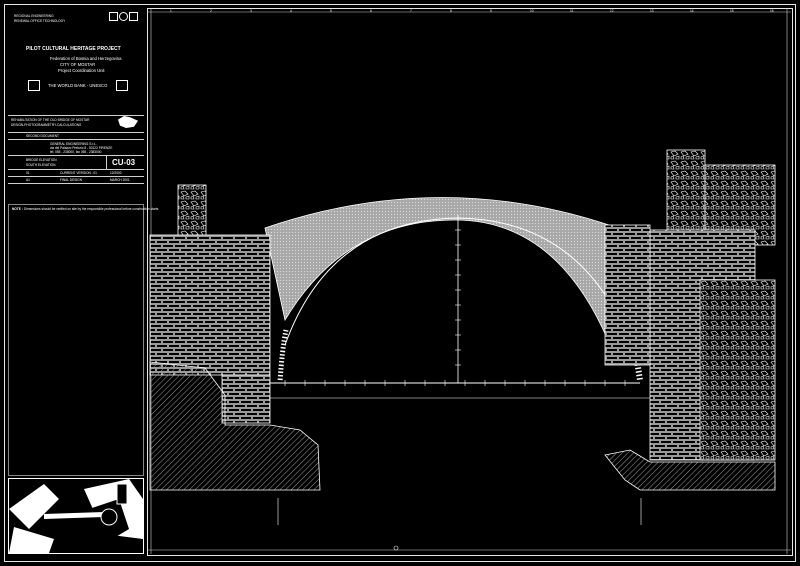 This screenshot has height=566, width=800. What do you see at coordinates (459, 524) in the screenshot?
I see `reference-marks` at bounding box center [459, 524].